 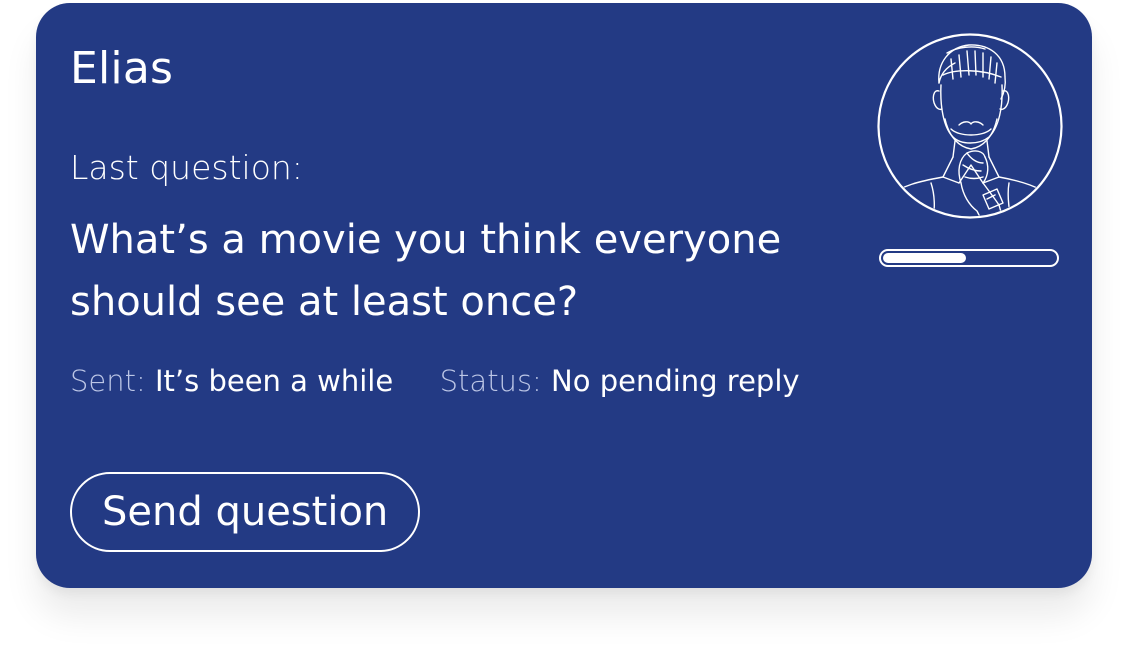 I want to click on sent-label: Sent:, so click(x=108, y=381).